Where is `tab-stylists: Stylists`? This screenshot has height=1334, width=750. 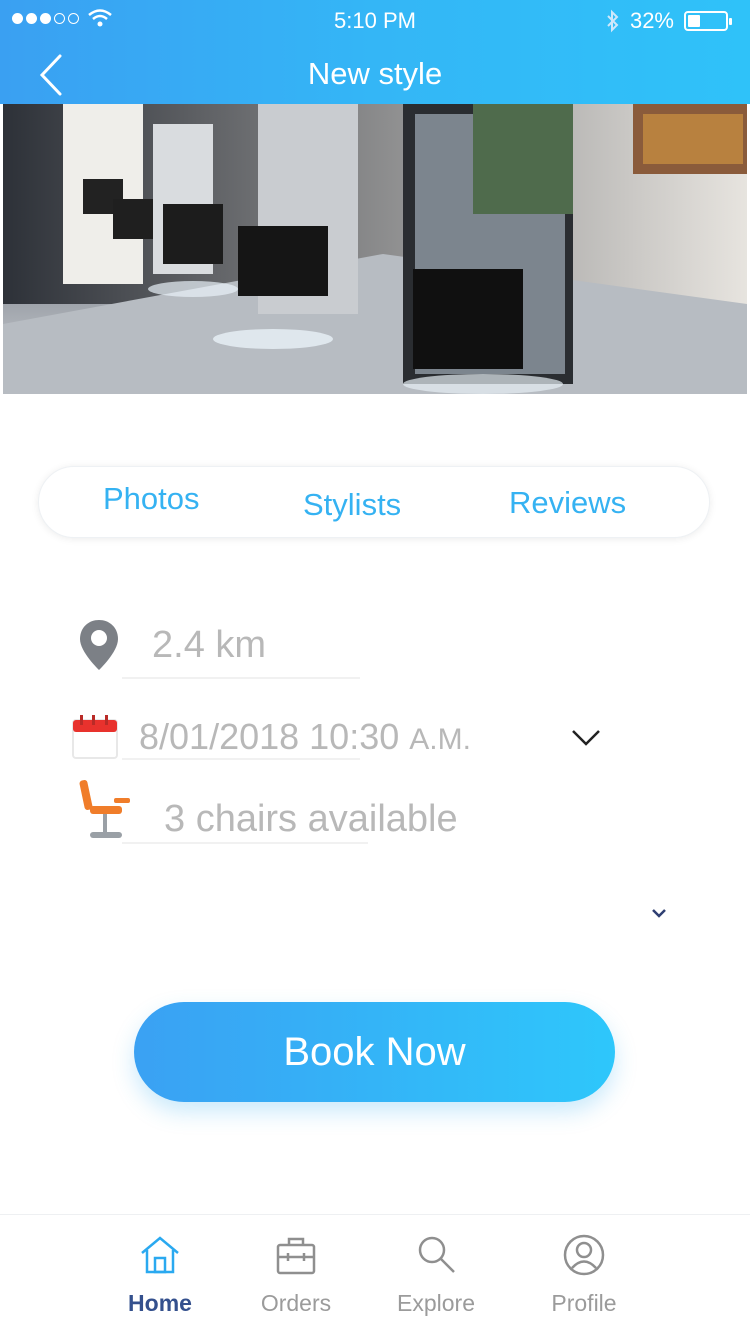
tab-stylists: Stylists is located at coordinates (352, 505).